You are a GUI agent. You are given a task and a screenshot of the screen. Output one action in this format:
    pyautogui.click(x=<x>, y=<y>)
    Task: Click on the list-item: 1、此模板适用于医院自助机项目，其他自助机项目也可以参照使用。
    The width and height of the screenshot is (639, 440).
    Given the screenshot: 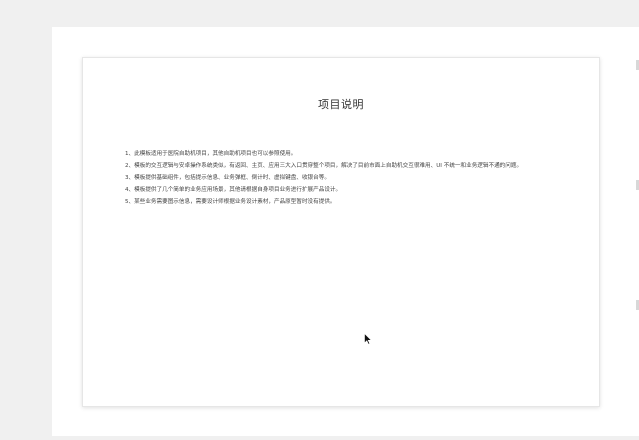 What is the action you would take?
    pyautogui.click(x=211, y=154)
    